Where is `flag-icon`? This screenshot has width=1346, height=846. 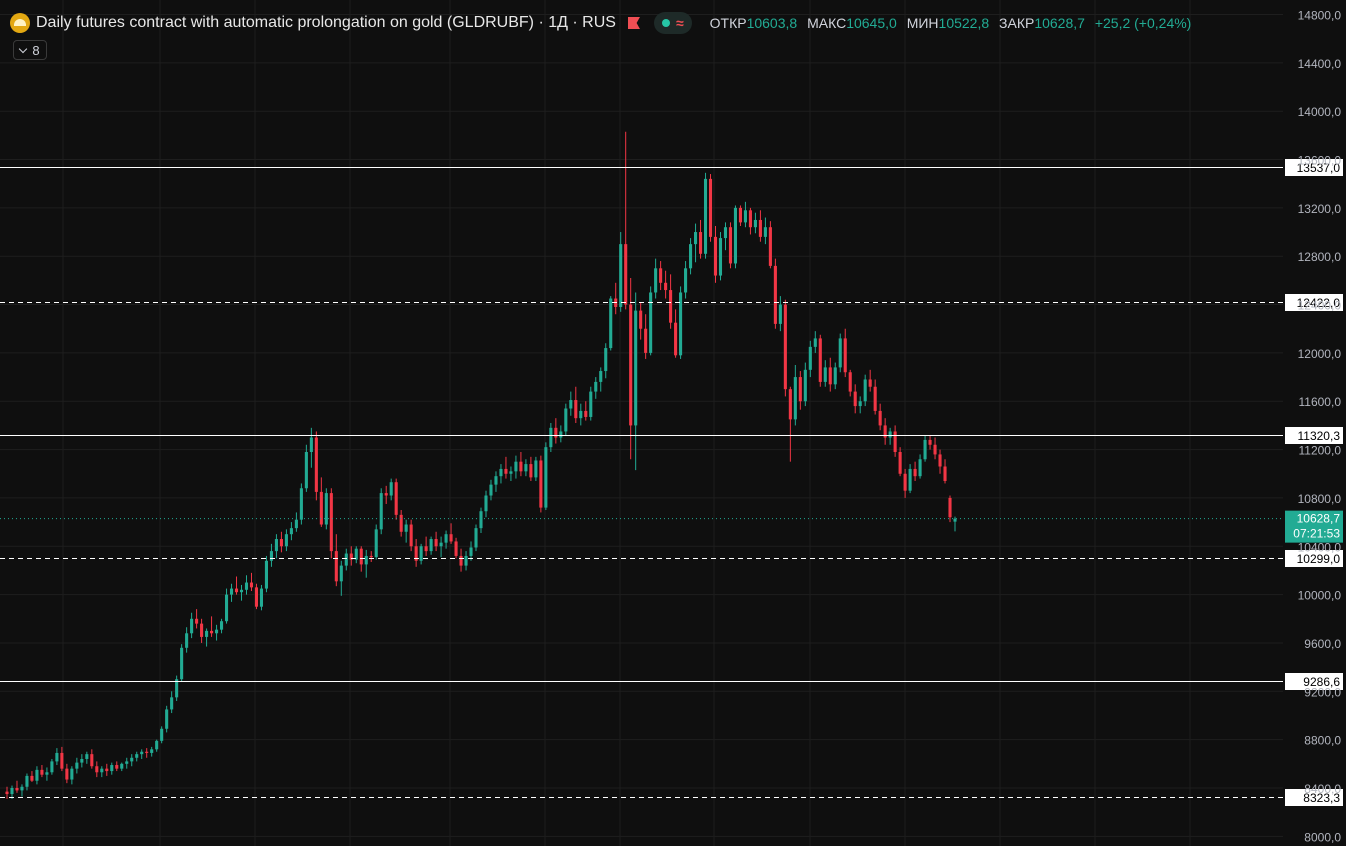
flag-icon is located at coordinates (633, 23).